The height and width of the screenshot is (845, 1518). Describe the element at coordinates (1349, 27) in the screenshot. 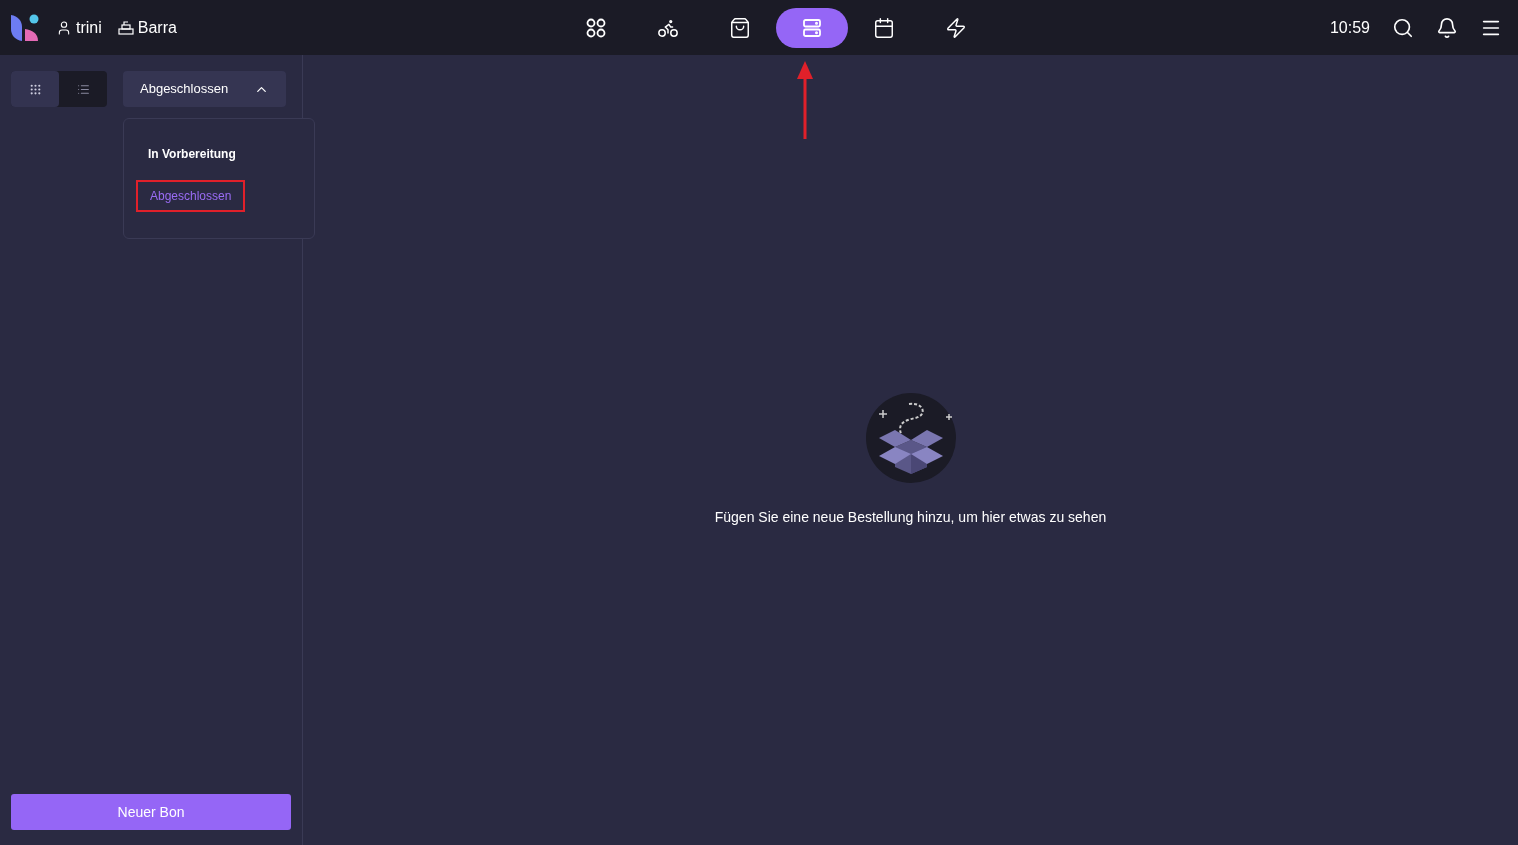

I see `clock-time: 10:59` at that location.